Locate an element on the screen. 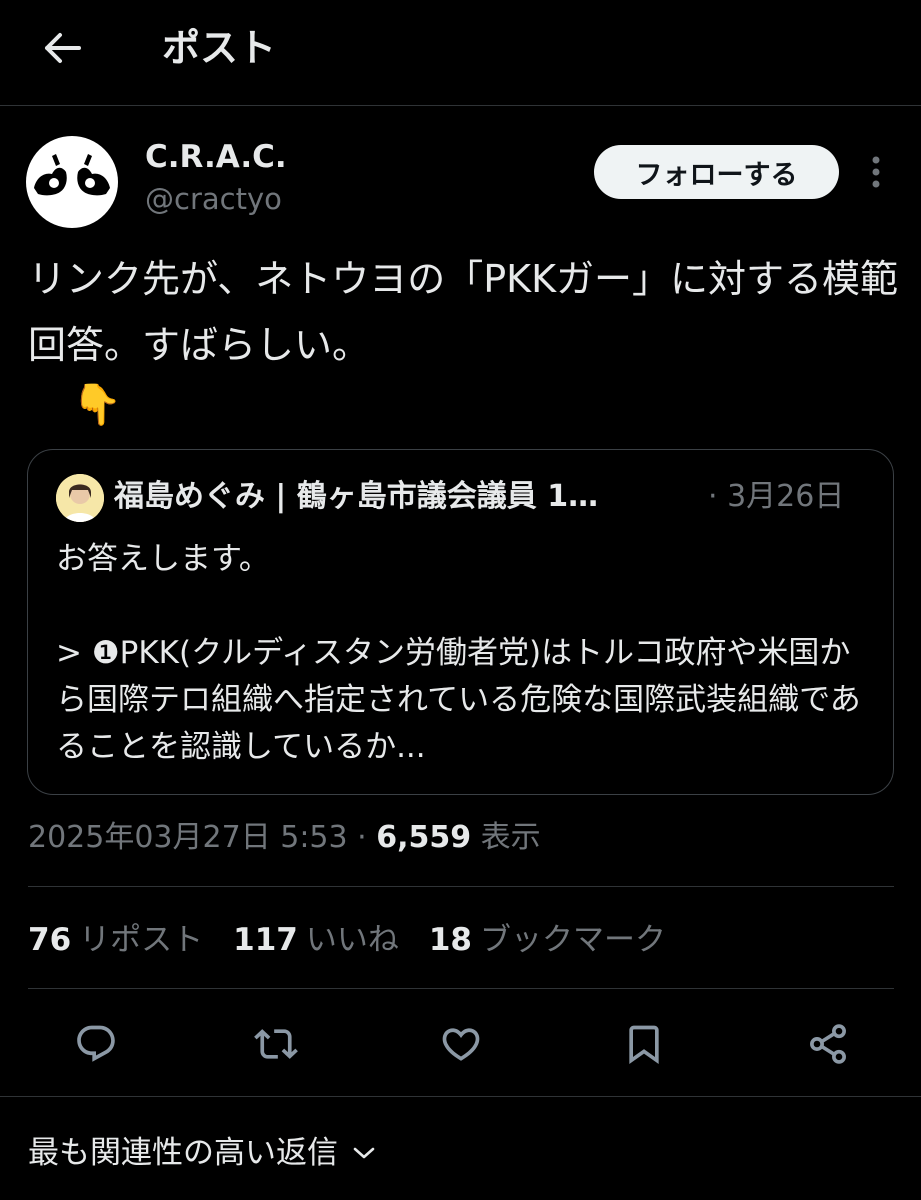 This screenshot has width=921, height=1200. author-name: C.R.A.C. is located at coordinates (216, 157).